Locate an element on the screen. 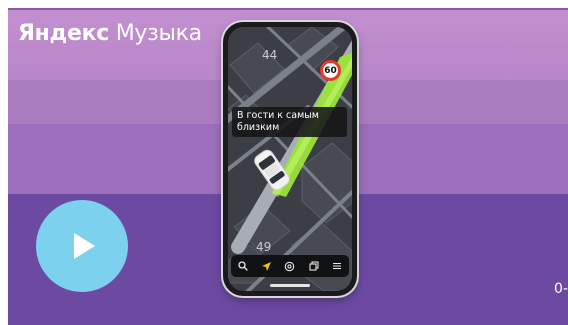  target-icon is located at coordinates (290, 266).